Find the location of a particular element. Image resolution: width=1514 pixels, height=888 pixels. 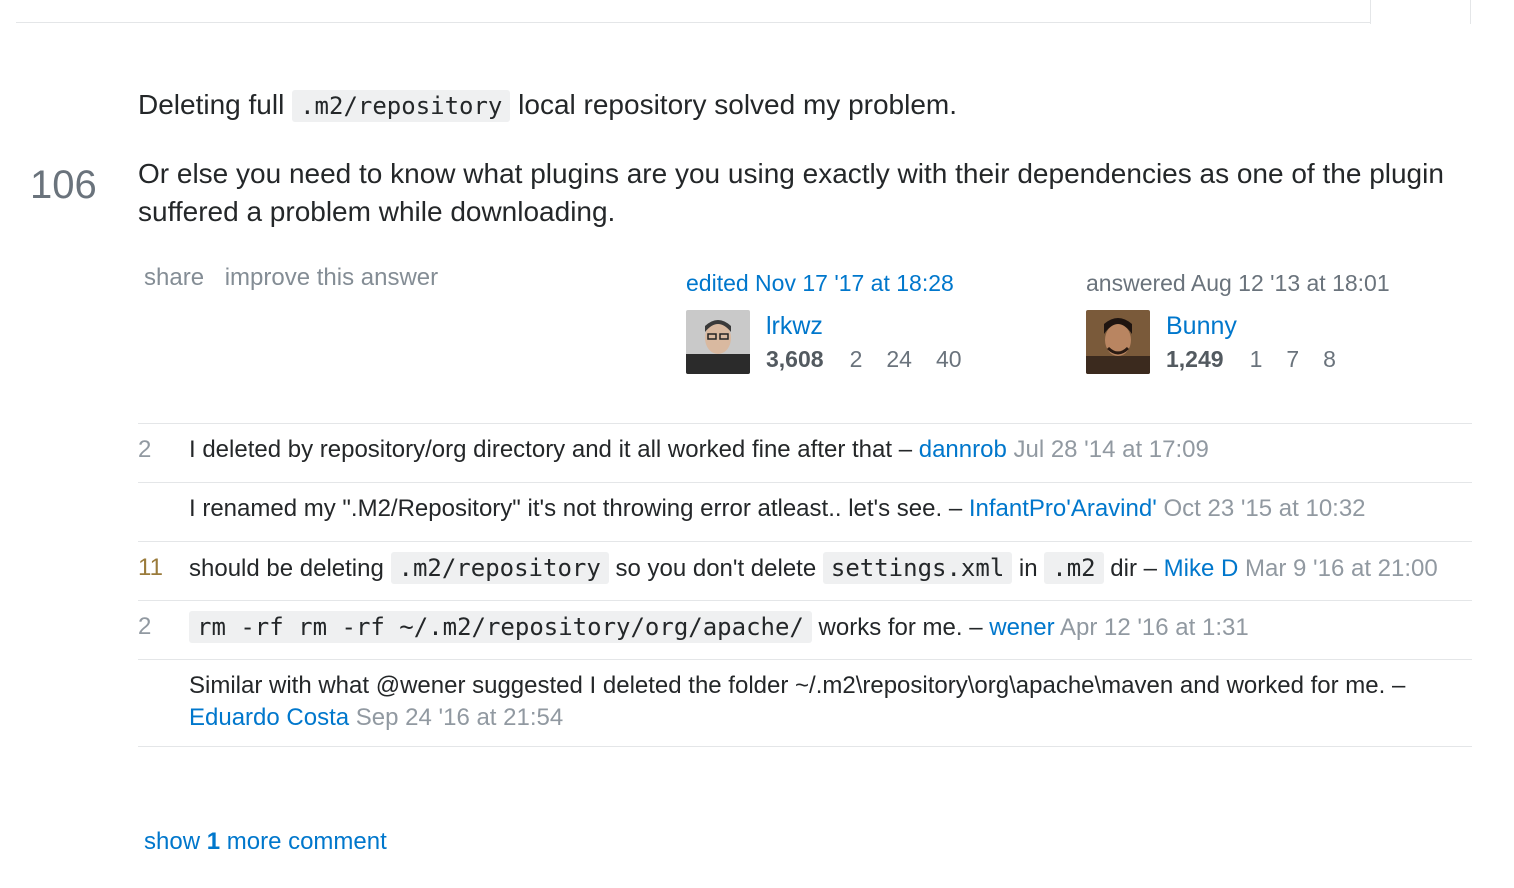

previous-post-border is located at coordinates (693, 22).